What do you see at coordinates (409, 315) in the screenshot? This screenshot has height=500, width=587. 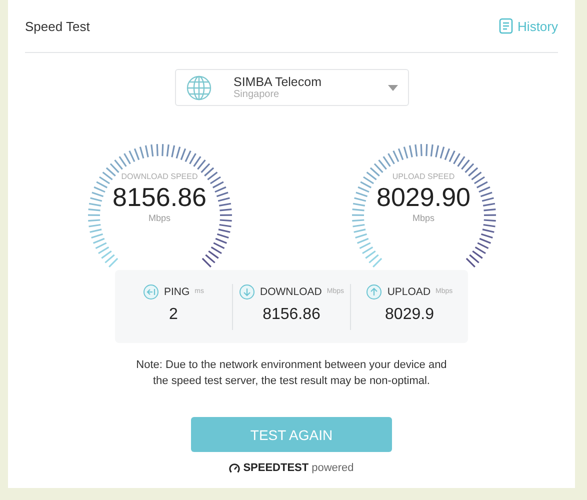 I see `stat-value: 8029.9` at bounding box center [409, 315].